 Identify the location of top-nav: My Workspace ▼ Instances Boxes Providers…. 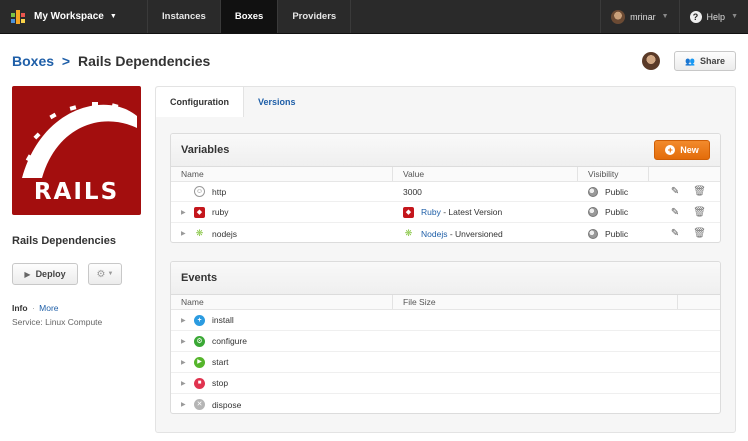
(374, 17).